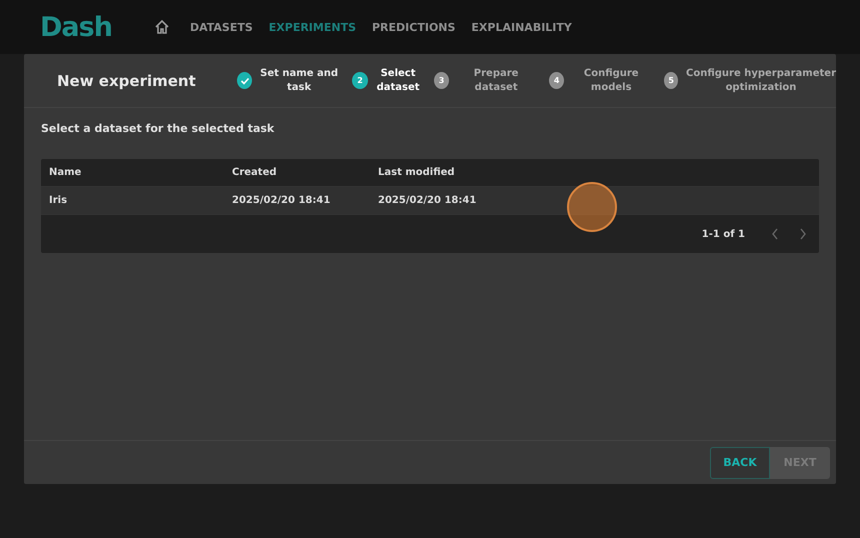 Image resolution: width=860 pixels, height=538 pixels. What do you see at coordinates (427, 200) in the screenshot?
I see `table-cell: 2025/02/20 18:41` at bounding box center [427, 200].